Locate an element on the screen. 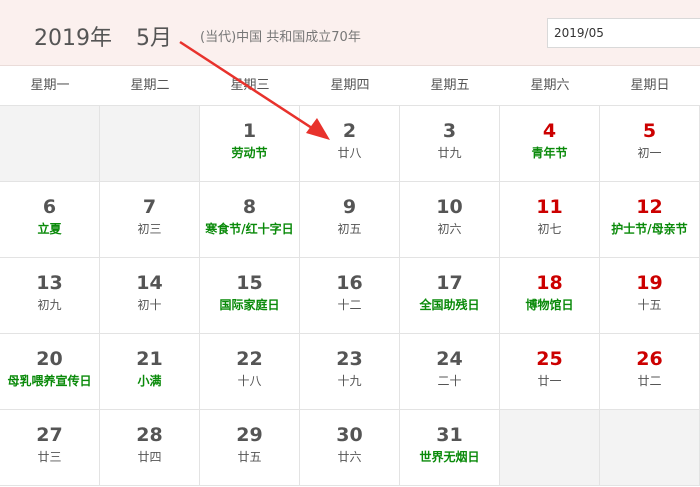  day-cell: 3 廿九 is located at coordinates (450, 144).